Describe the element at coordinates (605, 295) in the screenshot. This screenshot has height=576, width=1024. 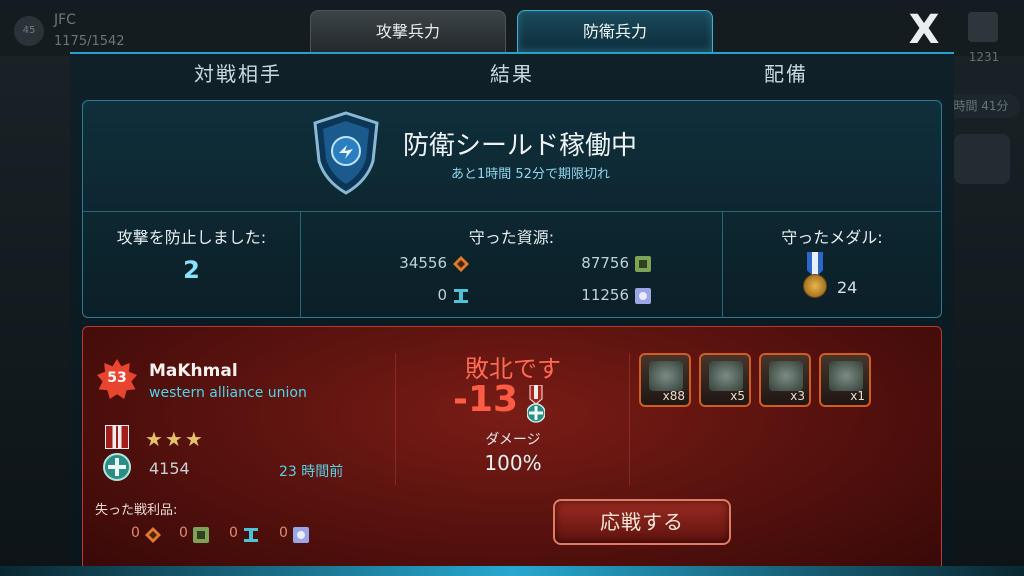
I see `res-blue-value: 11256` at that location.